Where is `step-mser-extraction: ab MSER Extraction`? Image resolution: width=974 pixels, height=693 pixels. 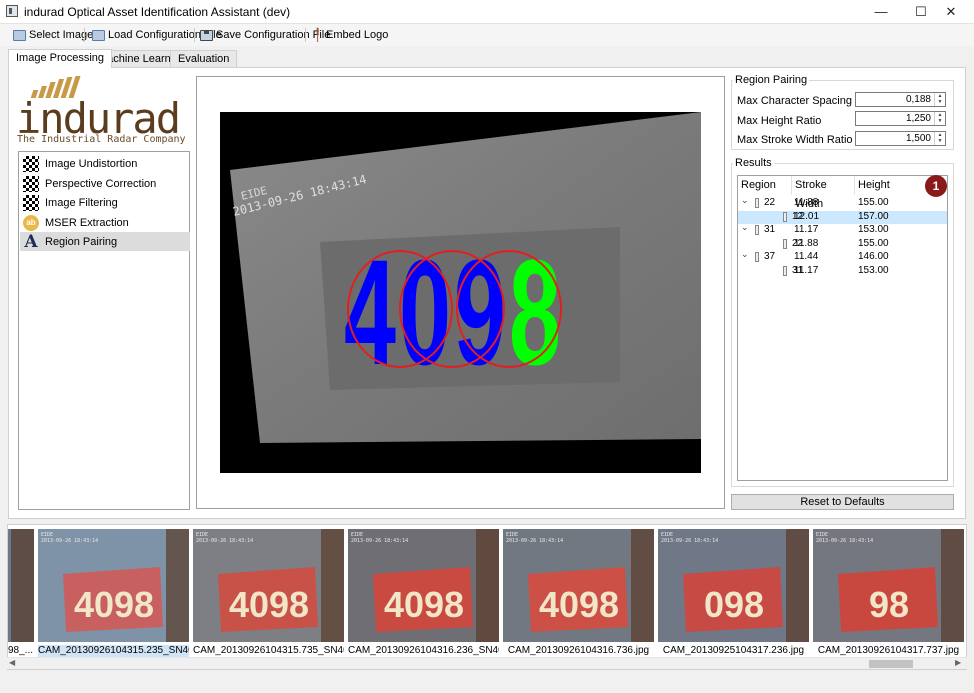 step-mser-extraction: ab MSER Extraction is located at coordinates (105, 222).